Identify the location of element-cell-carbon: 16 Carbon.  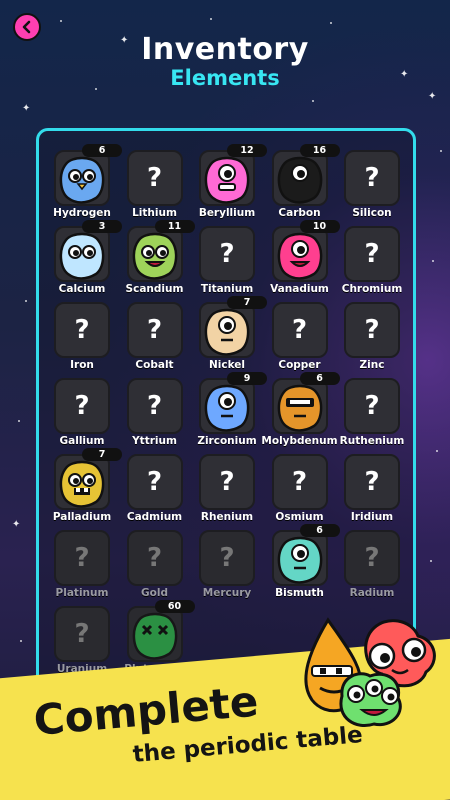
(305, 185).